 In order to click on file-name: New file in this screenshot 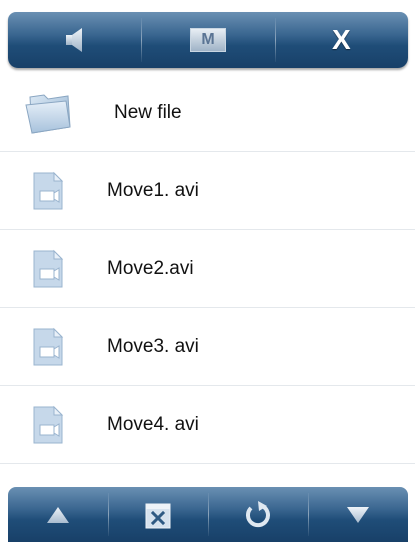, I will do `click(148, 112)`.